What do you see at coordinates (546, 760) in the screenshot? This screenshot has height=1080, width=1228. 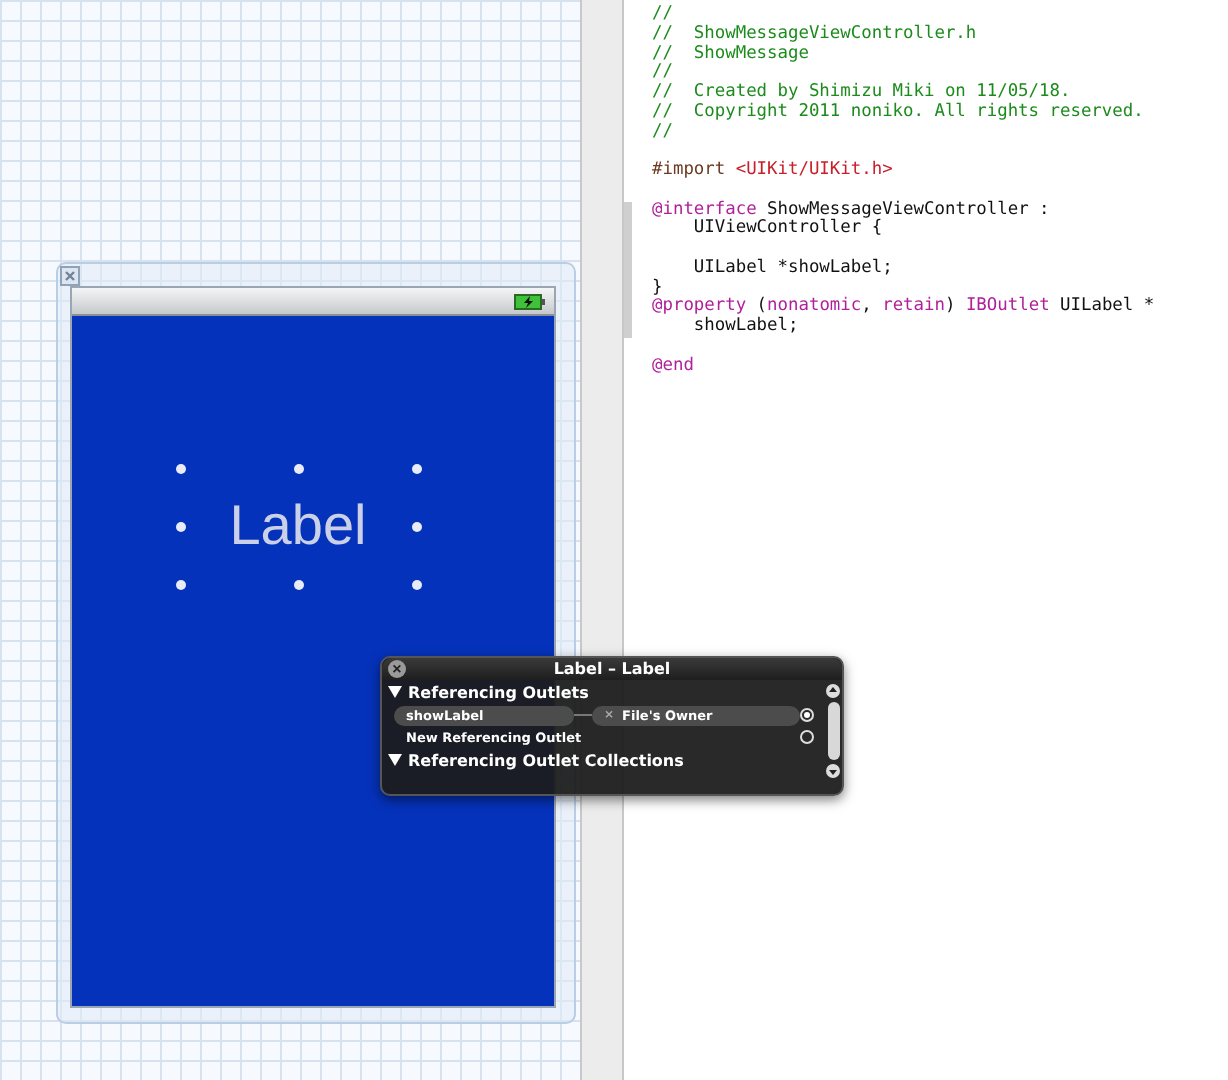 I see `section-title: Referencing Outlet Collections` at bounding box center [546, 760].